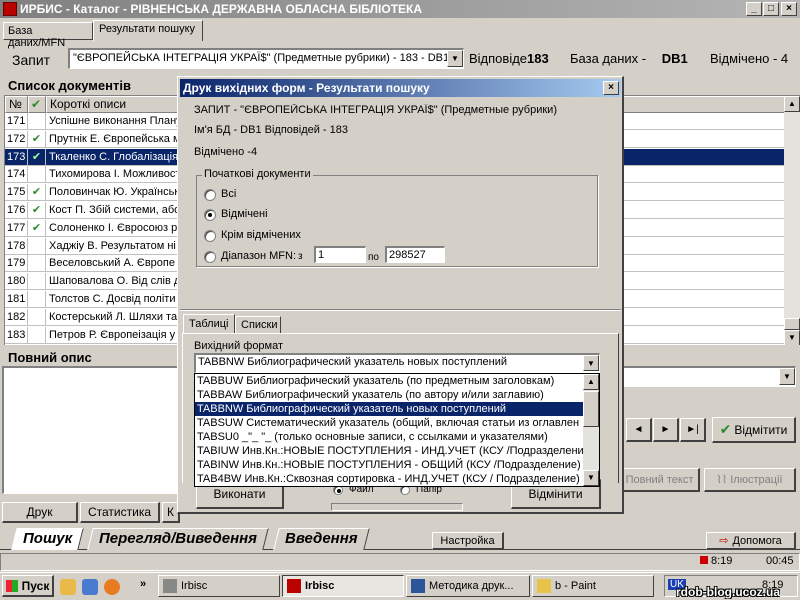 Image resolution: width=800 pixels, height=600 pixels. I want to click on minimize-button: _, so click(754, 9).